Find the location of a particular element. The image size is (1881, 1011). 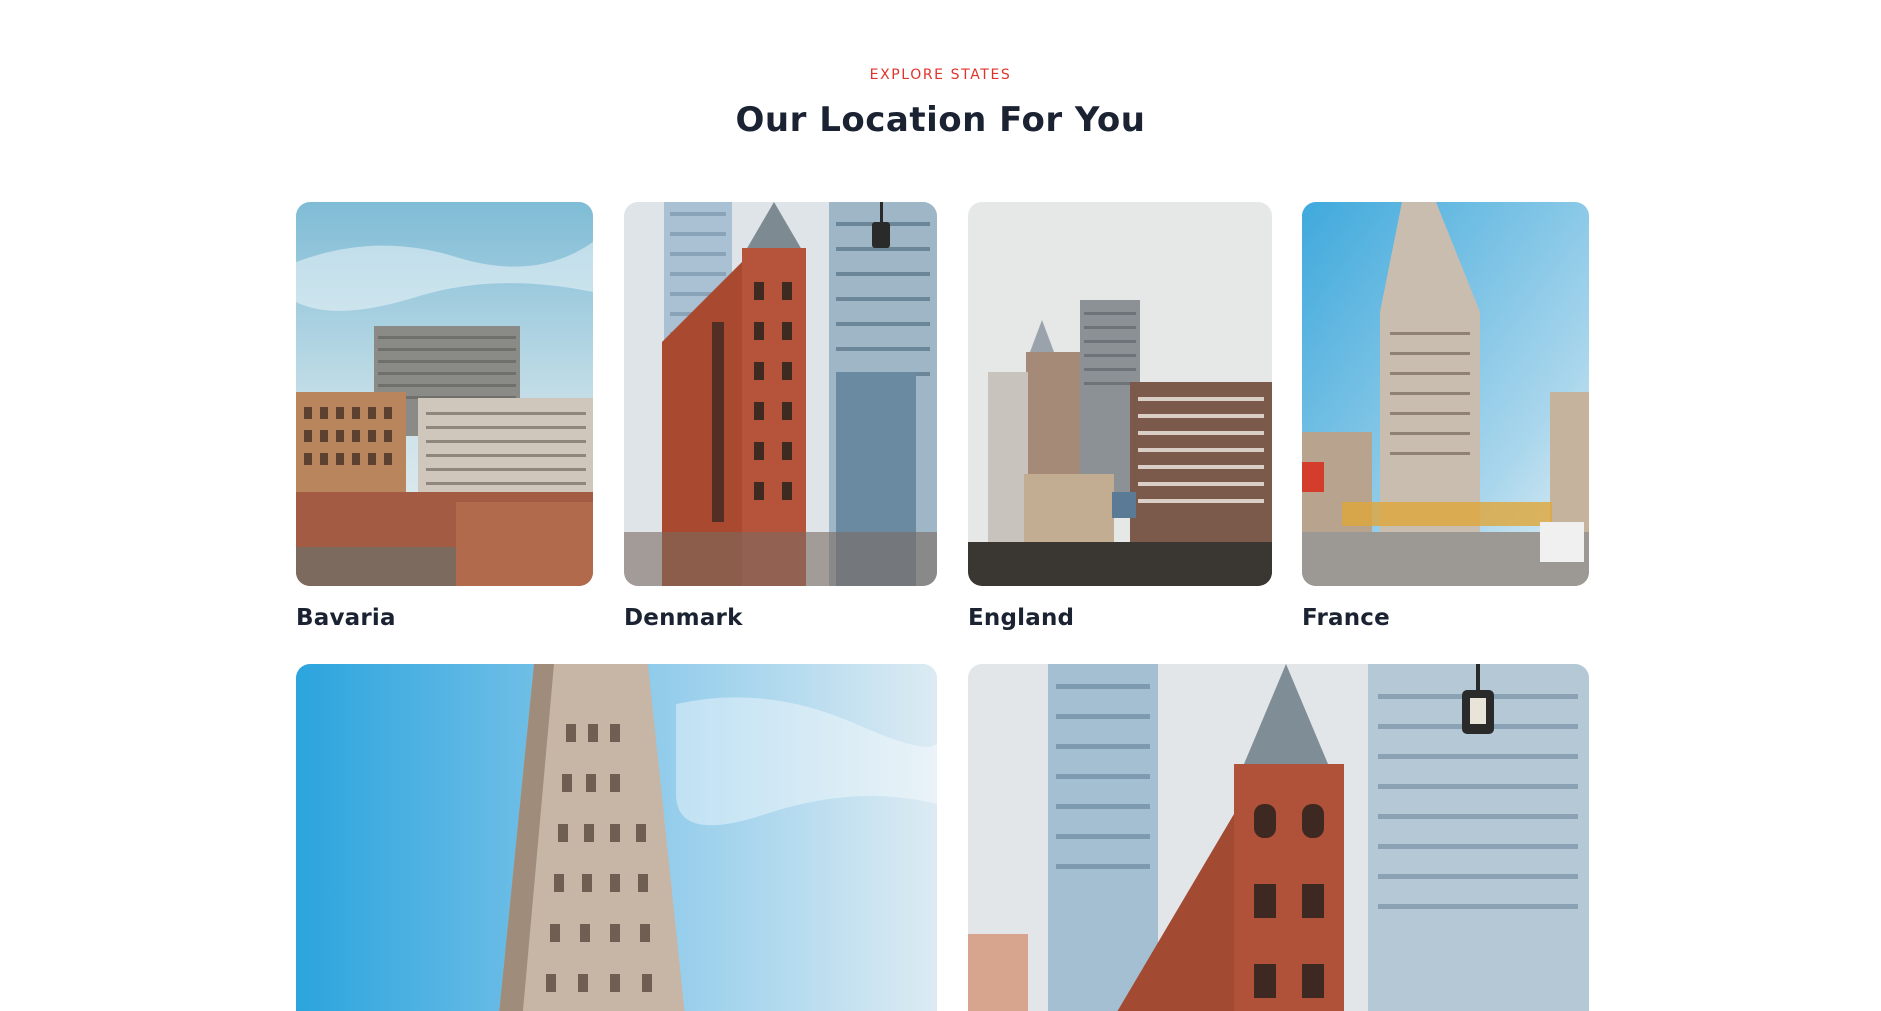

location-card-bavaria is located at coordinates (444, 394).